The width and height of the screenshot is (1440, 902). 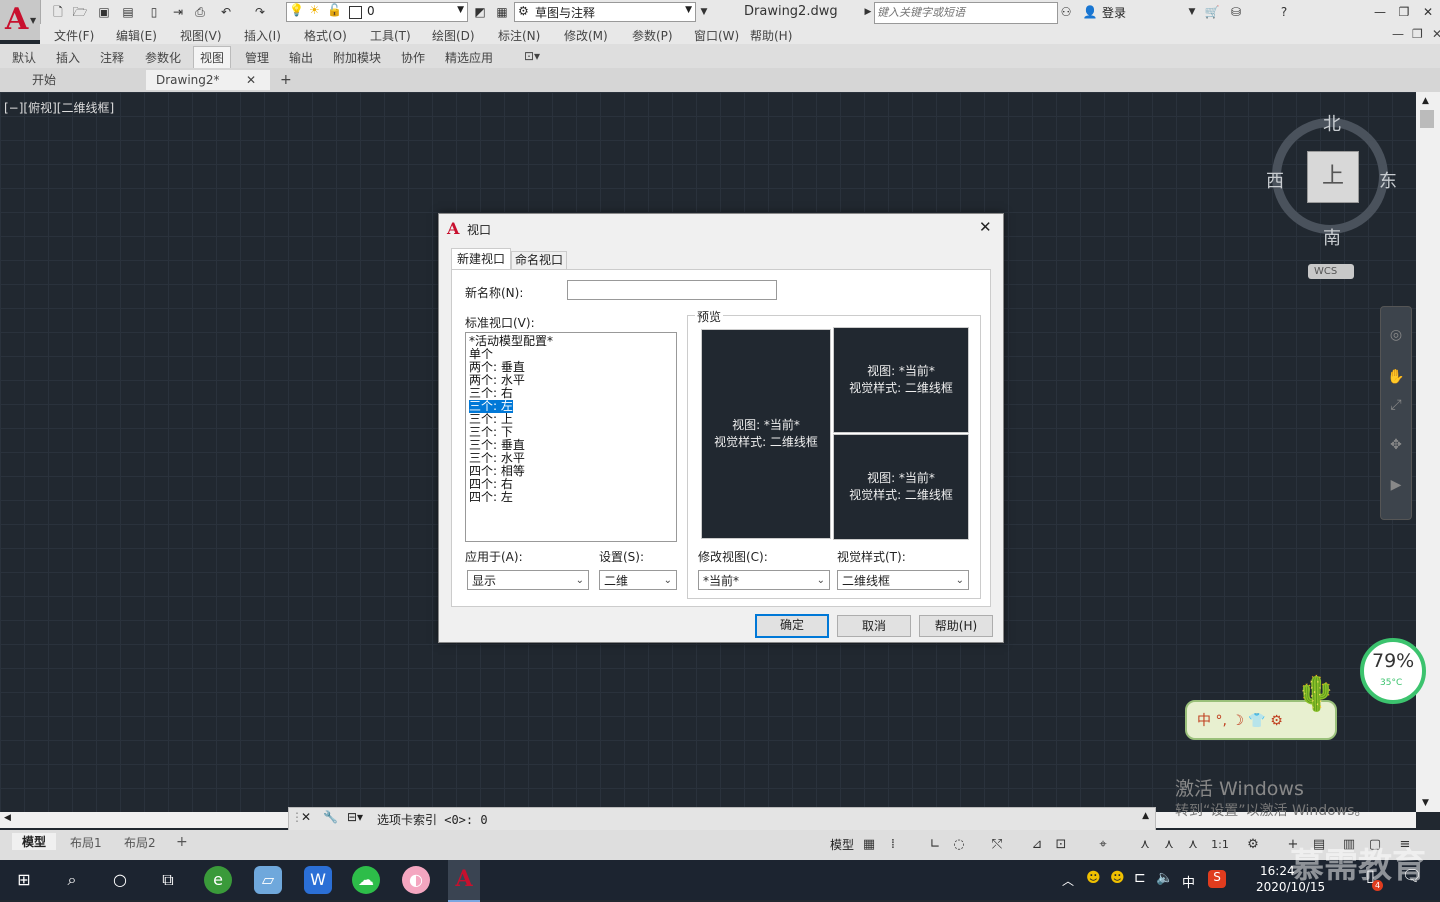 I want to click on ortho-icon: ∟, so click(x=935, y=845).